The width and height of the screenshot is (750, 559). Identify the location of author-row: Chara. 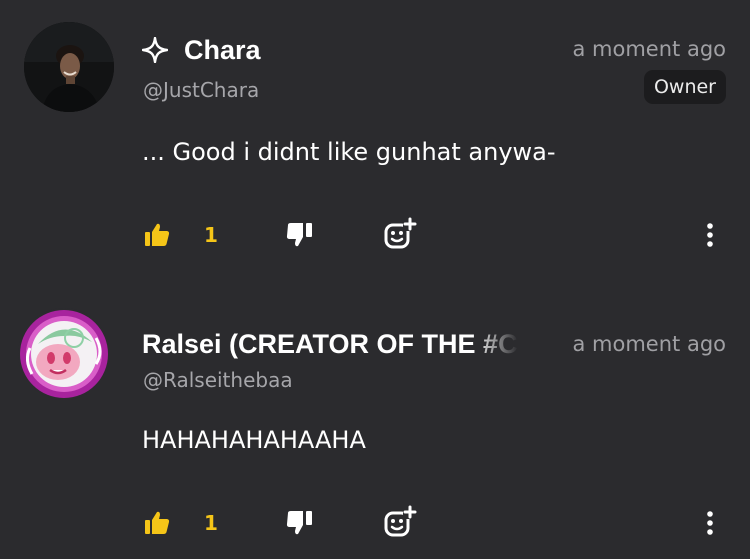
(201, 50).